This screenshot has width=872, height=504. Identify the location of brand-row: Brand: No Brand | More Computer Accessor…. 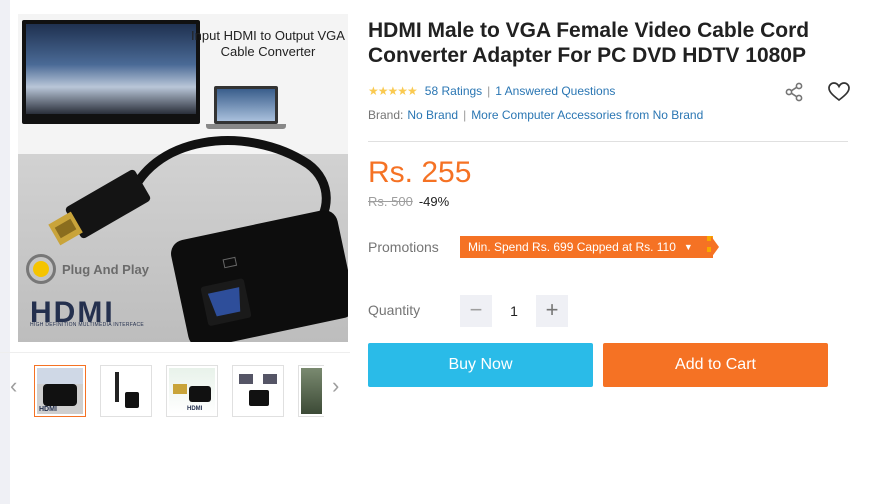
(535, 115).